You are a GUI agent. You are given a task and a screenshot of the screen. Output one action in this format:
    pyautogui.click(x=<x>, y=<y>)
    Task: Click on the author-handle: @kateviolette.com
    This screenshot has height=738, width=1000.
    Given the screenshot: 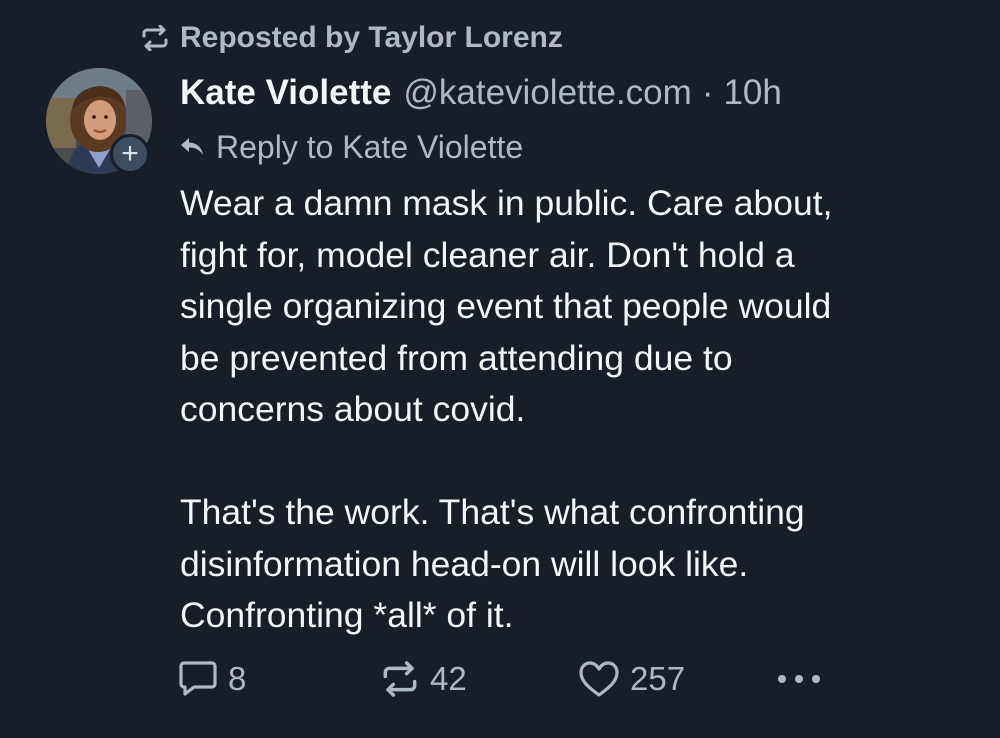 What is the action you would take?
    pyautogui.click(x=547, y=93)
    